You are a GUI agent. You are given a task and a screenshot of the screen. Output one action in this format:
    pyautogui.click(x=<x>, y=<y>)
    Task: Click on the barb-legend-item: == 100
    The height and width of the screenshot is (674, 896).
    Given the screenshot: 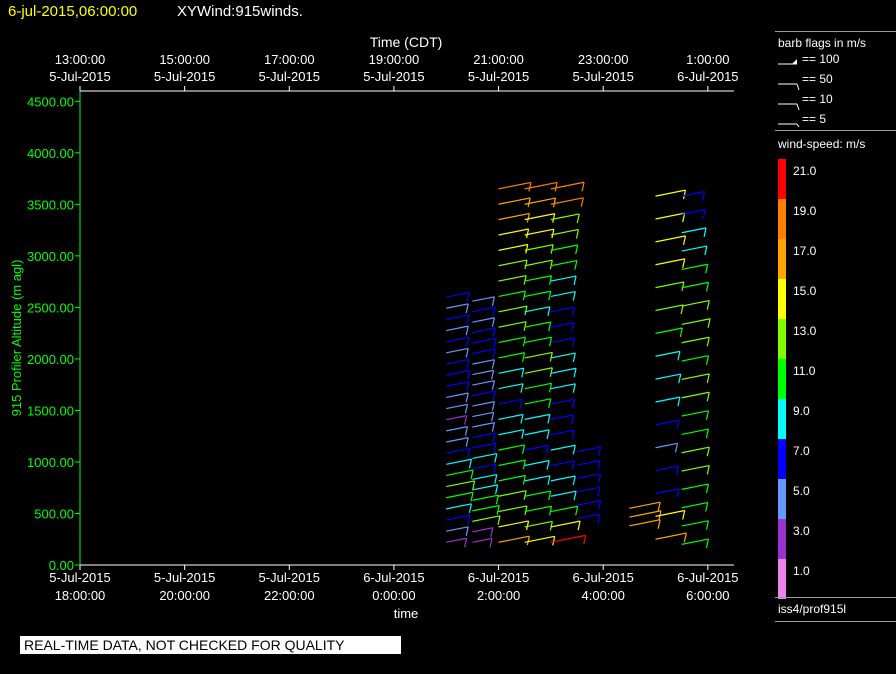 What is the action you would take?
    pyautogui.click(x=821, y=59)
    